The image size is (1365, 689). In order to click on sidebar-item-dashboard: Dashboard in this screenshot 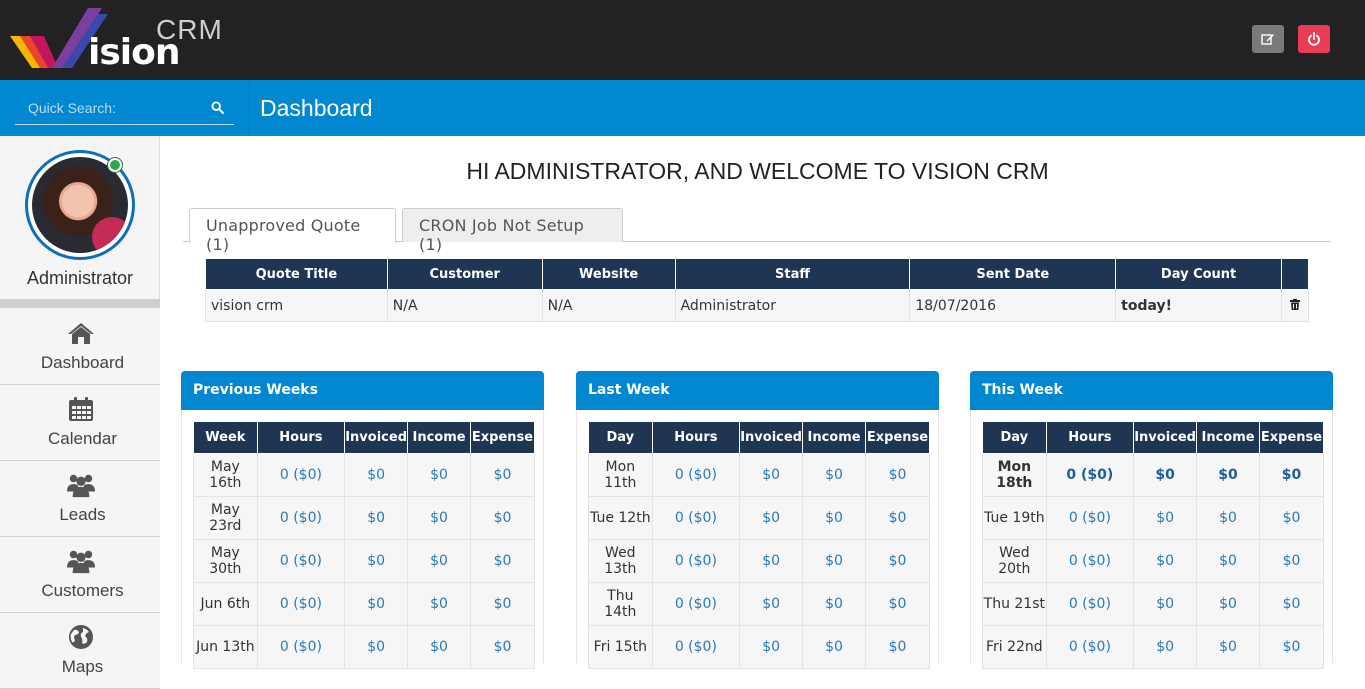, I will do `click(80, 347)`.